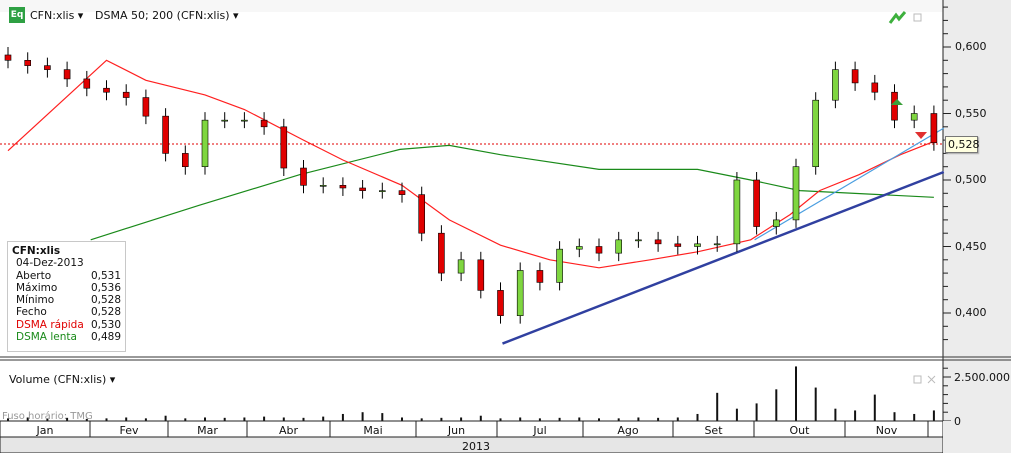 The image size is (1011, 453). What do you see at coordinates (17, 15) in the screenshot?
I see `equity-logo: Eq` at bounding box center [17, 15].